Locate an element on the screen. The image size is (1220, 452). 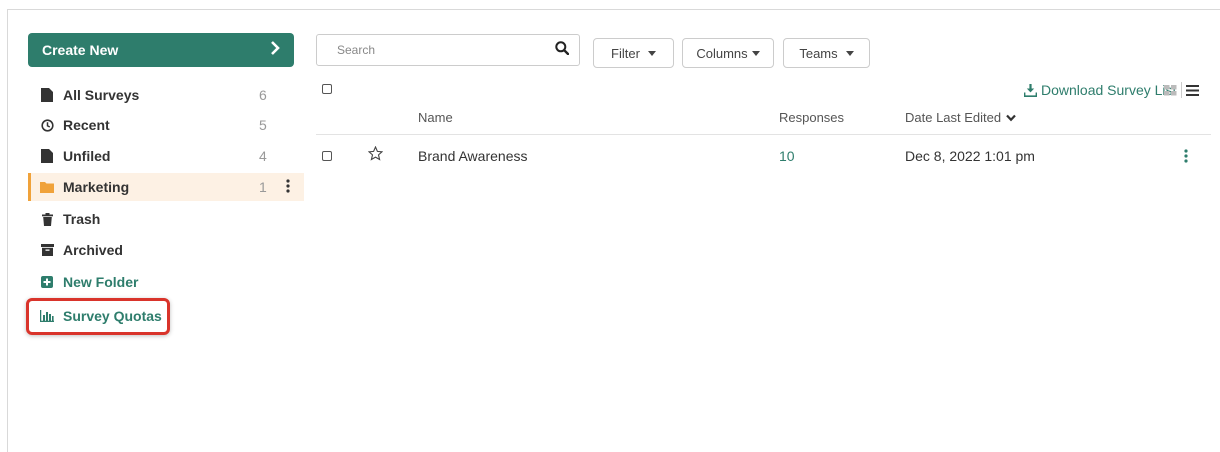
create-new-button: Create New is located at coordinates (161, 50).